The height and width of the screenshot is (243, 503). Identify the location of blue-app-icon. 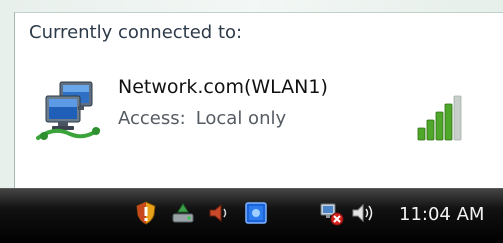
(256, 213).